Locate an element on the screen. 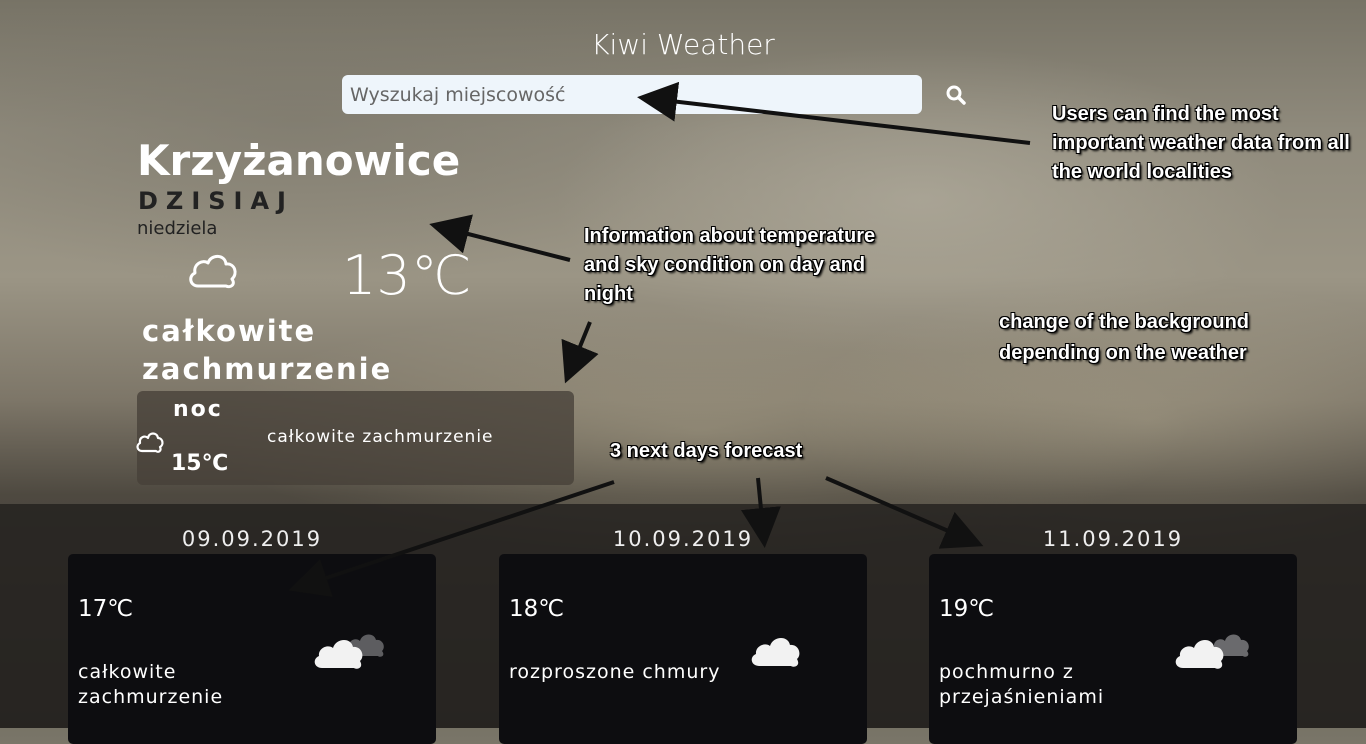 Image resolution: width=1366 pixels, height=744 pixels. arrow-to-temperature is located at coordinates (500, 238).